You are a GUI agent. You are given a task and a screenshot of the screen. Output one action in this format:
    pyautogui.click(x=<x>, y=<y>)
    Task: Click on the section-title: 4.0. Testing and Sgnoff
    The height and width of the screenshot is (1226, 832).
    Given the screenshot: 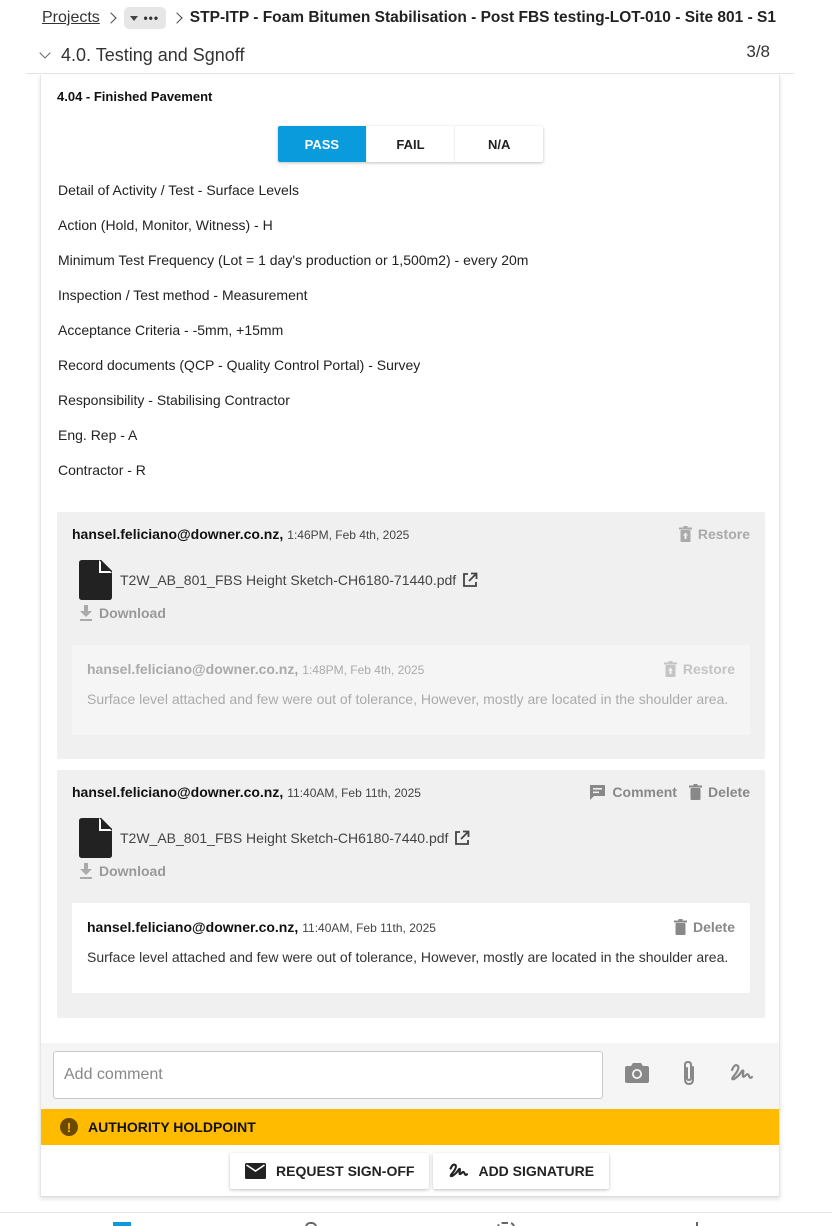 What is the action you would take?
    pyautogui.click(x=153, y=55)
    